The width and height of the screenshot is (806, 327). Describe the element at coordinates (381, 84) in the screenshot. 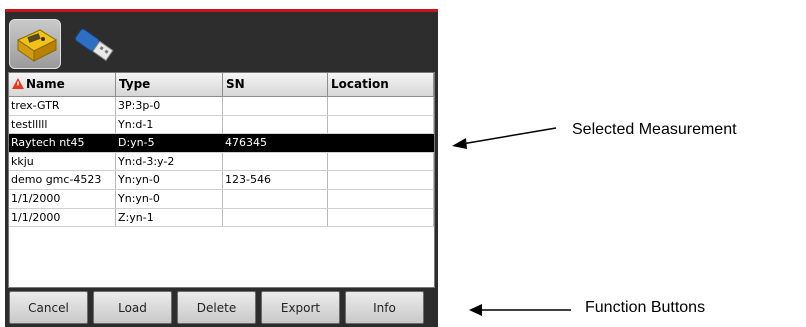

I see `column-header-location: Location` at that location.